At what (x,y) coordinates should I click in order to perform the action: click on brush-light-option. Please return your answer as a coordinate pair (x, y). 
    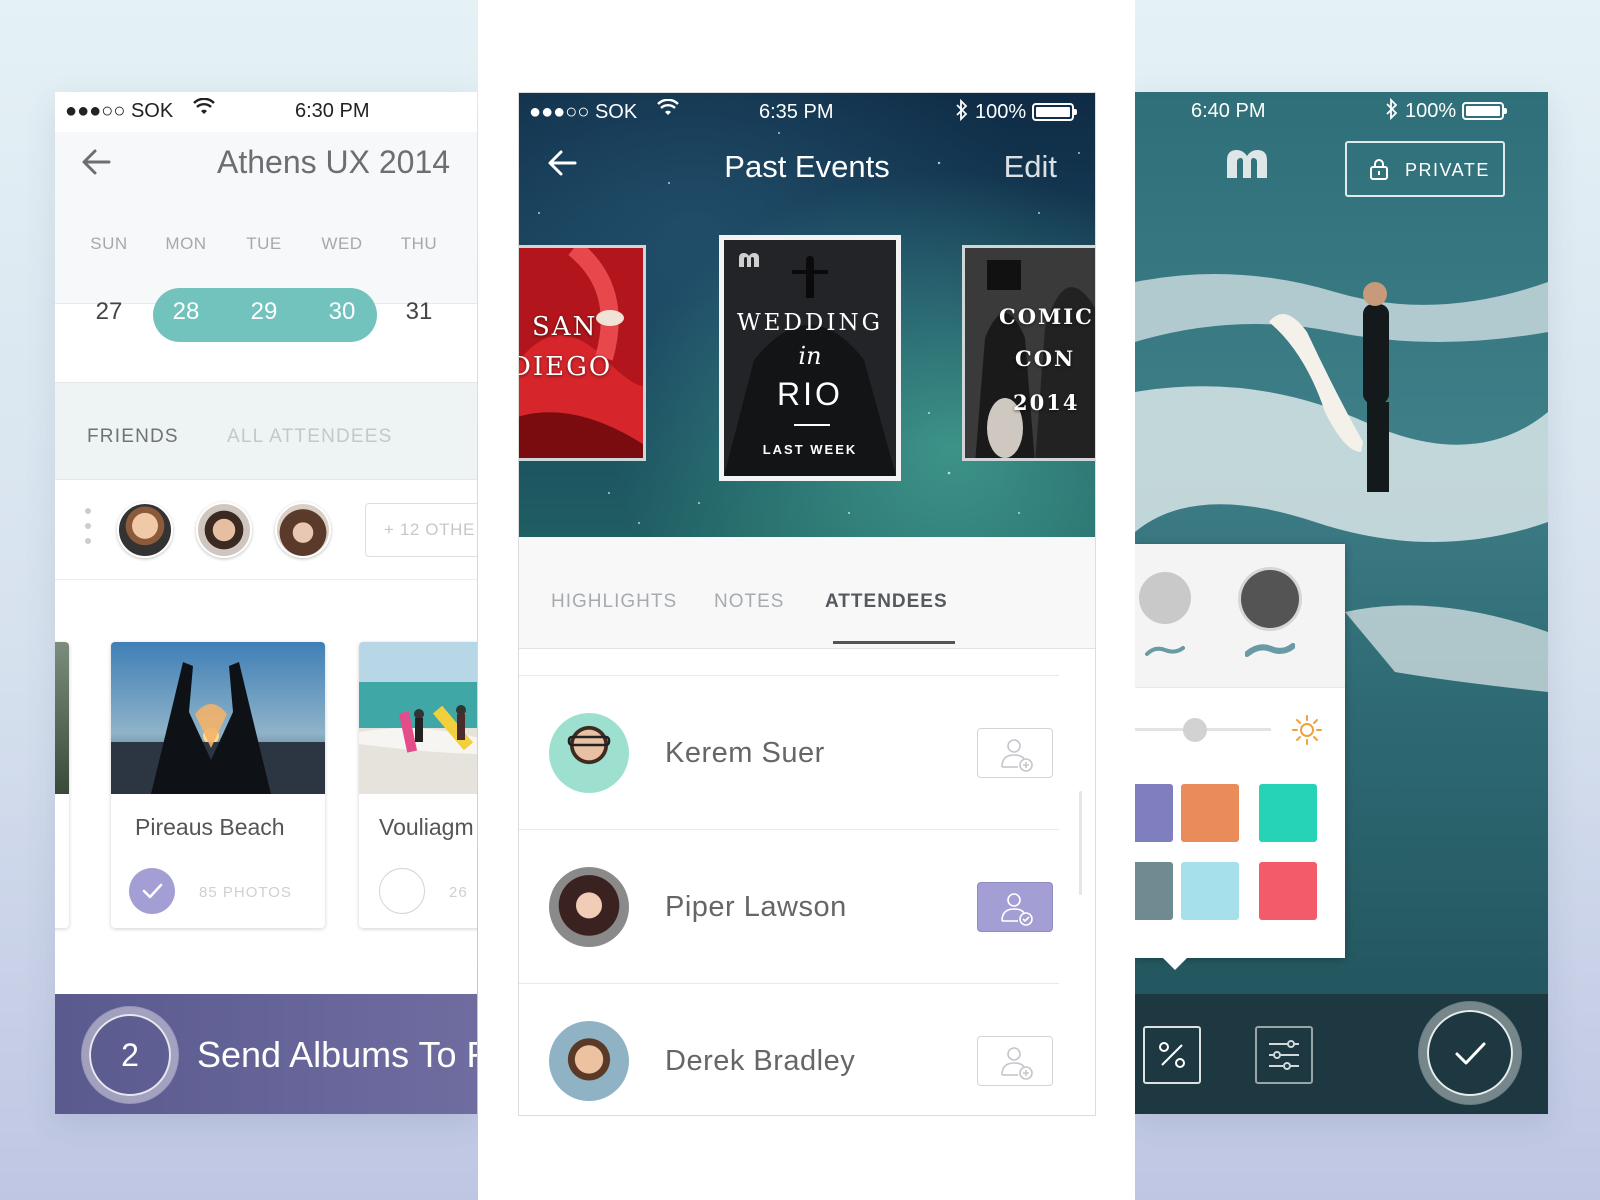
    Looking at the image, I should click on (1165, 598).